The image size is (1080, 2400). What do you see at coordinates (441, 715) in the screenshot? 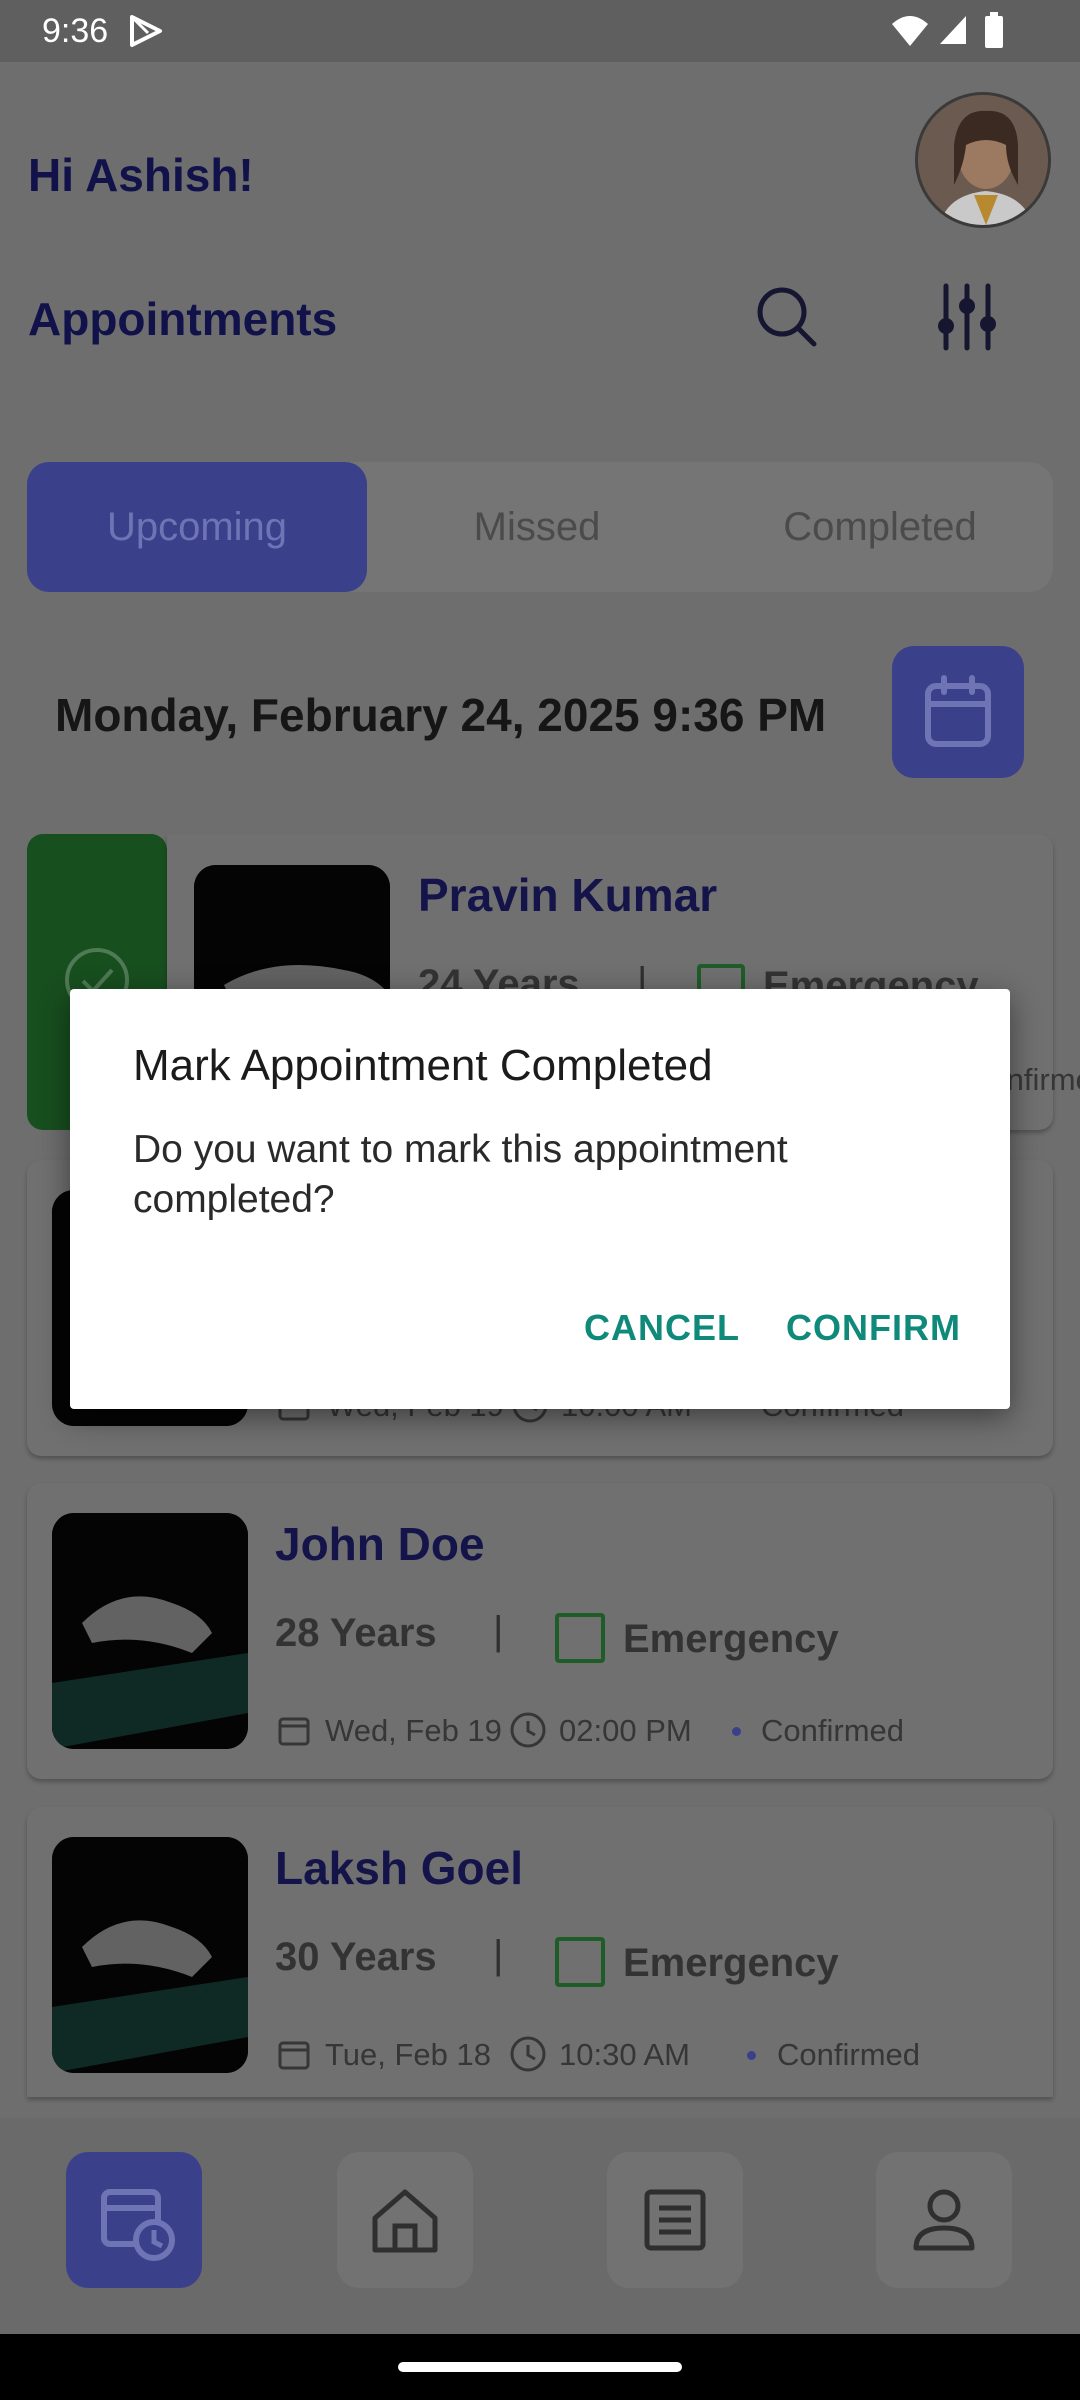
I see `current-datetime: Monday, February 24, 2025 9:36 PM` at bounding box center [441, 715].